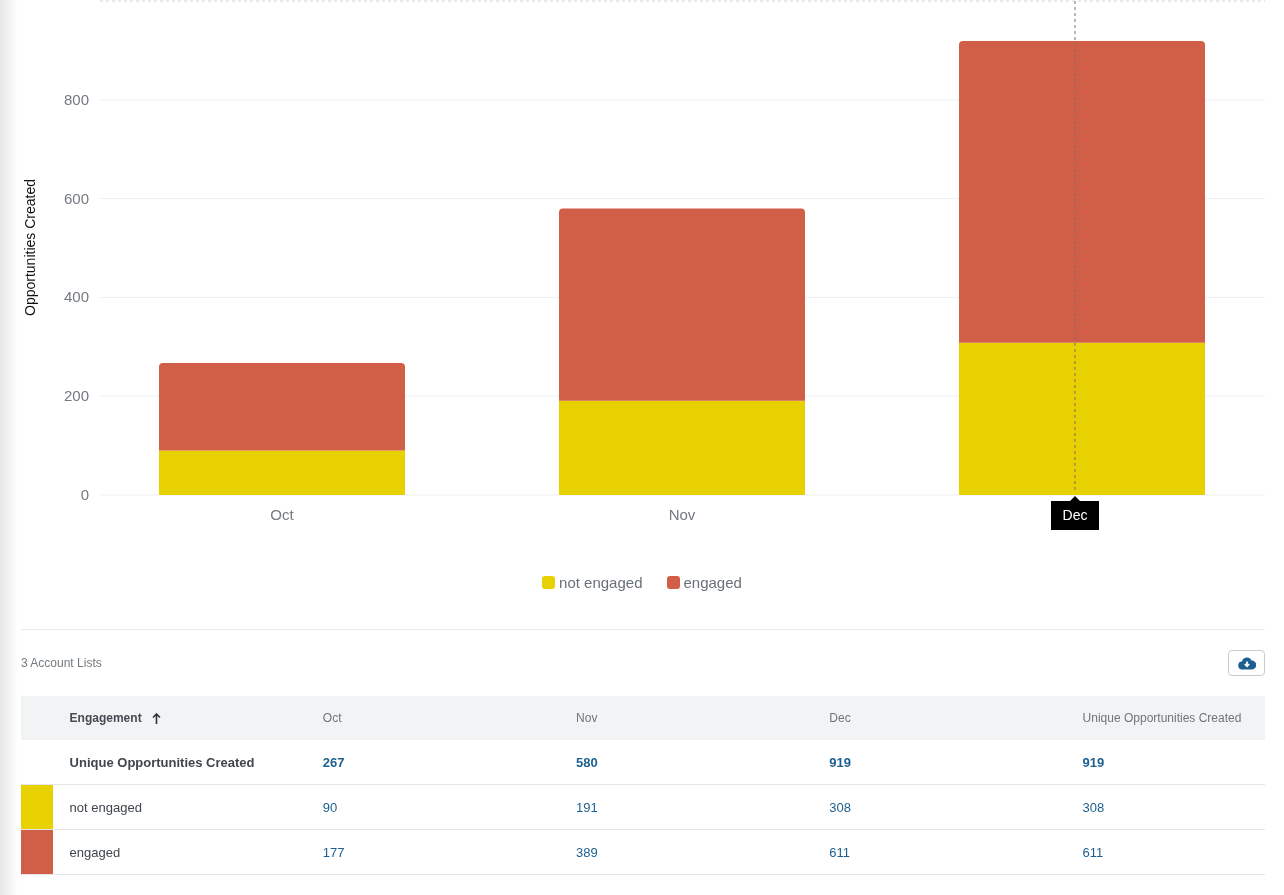  What do you see at coordinates (333, 762) in the screenshot?
I see `table-value: 267` at bounding box center [333, 762].